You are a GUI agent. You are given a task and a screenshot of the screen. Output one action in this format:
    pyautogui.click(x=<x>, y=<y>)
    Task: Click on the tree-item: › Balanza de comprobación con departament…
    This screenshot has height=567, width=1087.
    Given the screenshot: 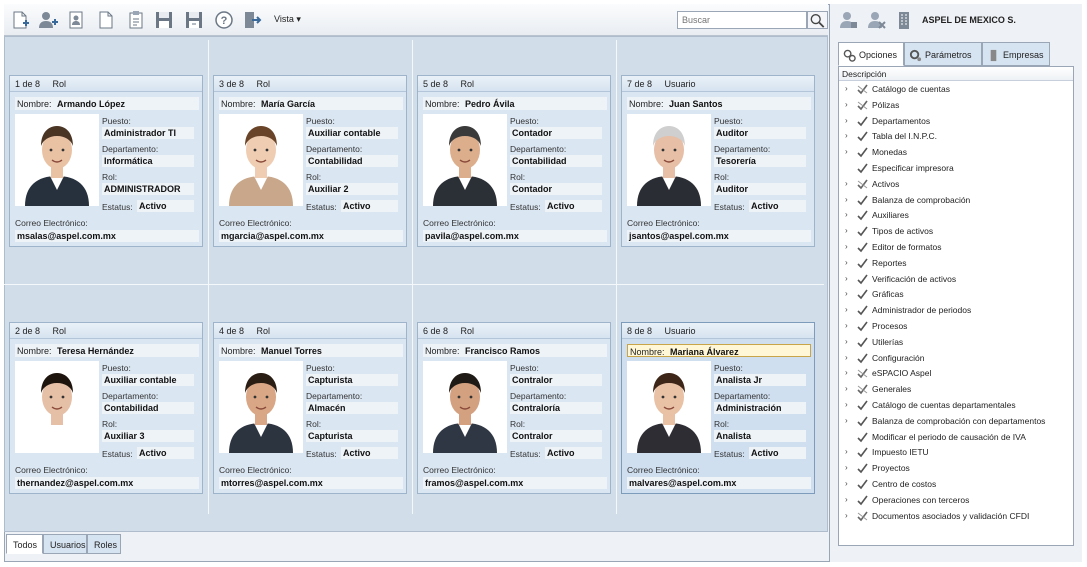 What is the action you would take?
    pyautogui.click(x=956, y=421)
    